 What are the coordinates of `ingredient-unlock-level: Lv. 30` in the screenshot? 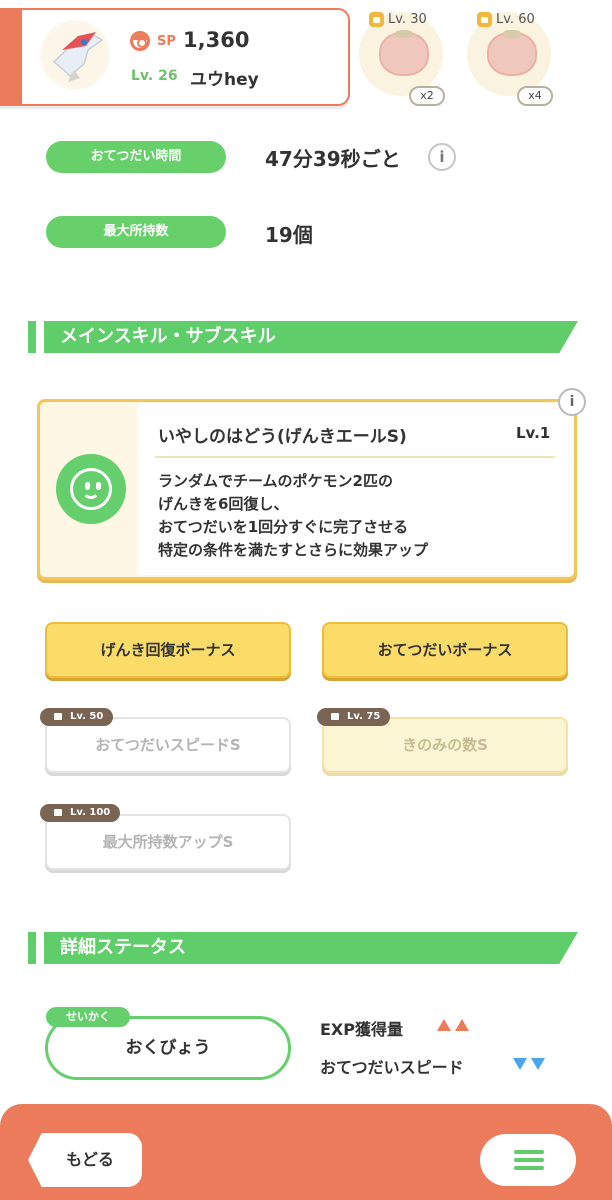 It's located at (407, 19).